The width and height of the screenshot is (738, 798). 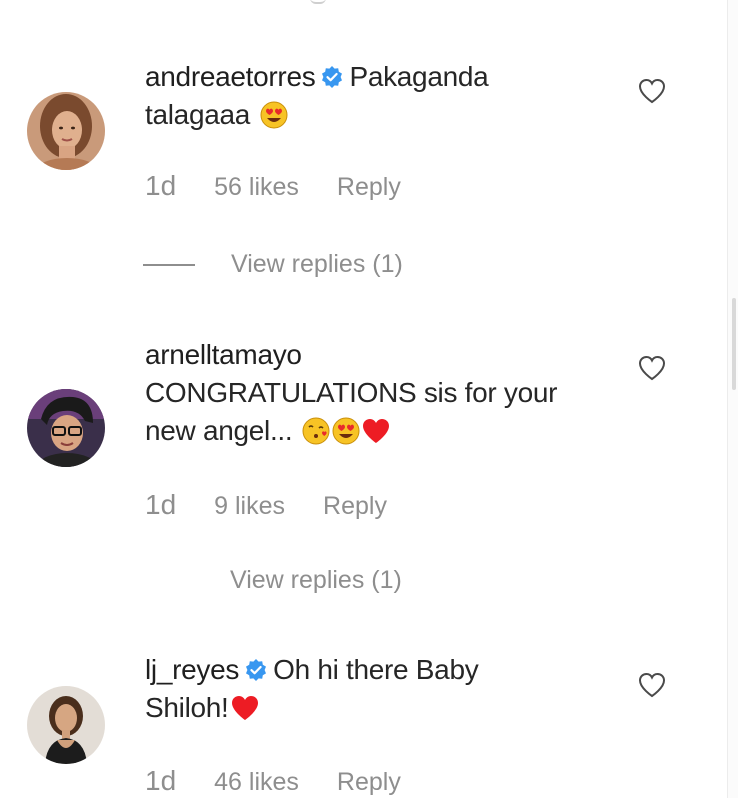 I want to click on comment-likes: 9 likes, so click(x=249, y=506).